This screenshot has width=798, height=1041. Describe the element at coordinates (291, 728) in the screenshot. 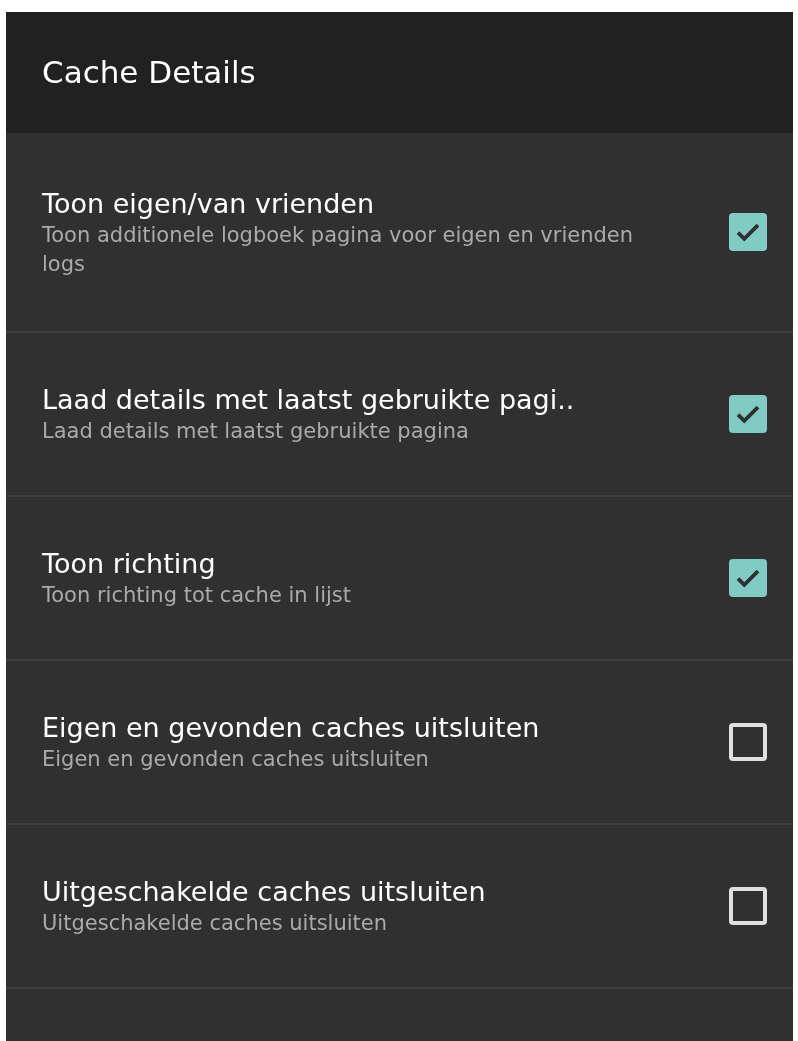

I see `setting-title: Eigen en gevonden caches uitsluiten` at that location.